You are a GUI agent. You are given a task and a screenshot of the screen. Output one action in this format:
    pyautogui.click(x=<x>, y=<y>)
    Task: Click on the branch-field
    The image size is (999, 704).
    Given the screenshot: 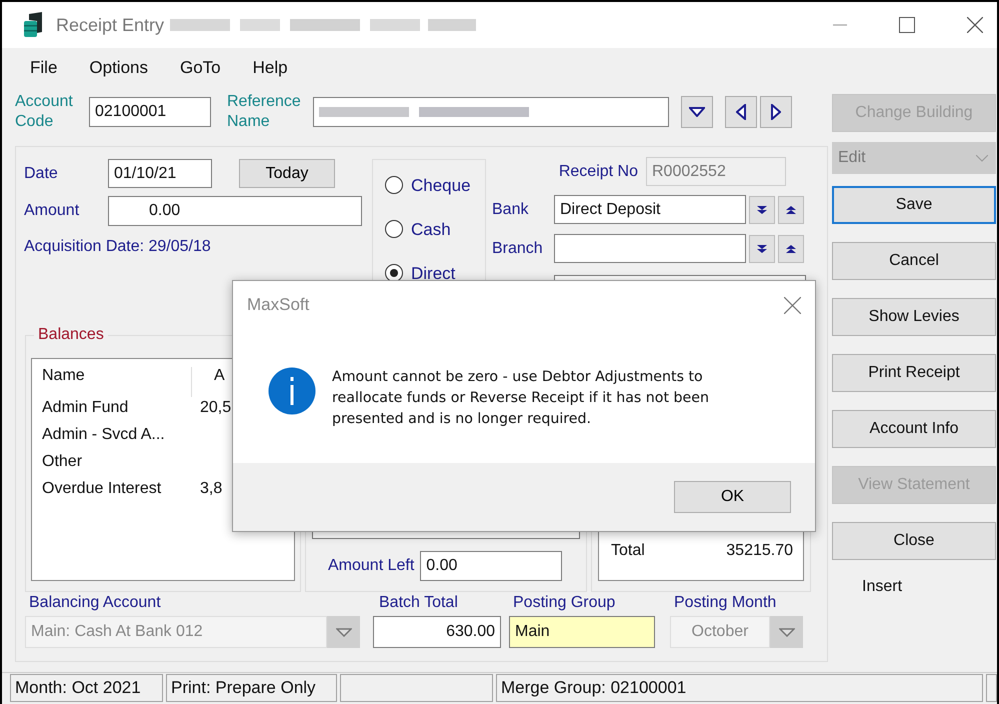 What is the action you would take?
    pyautogui.click(x=650, y=248)
    